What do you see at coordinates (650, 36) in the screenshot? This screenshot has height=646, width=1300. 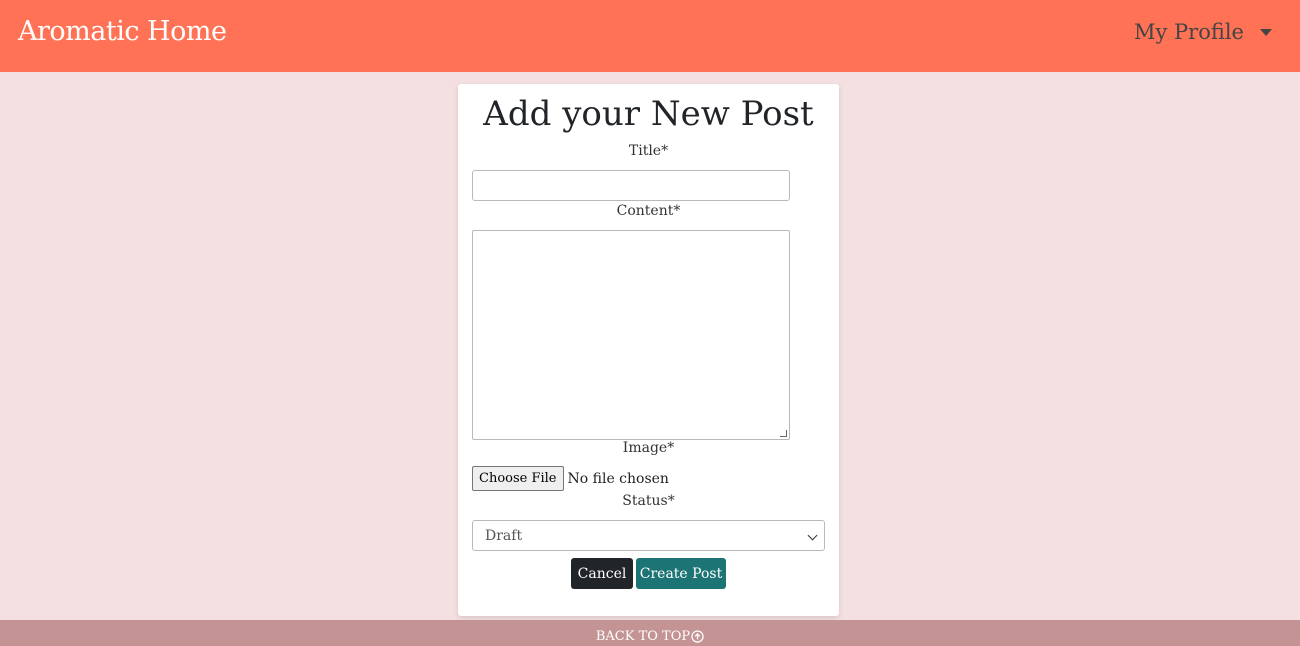 I see `navbar: Aromatic Home My Profile` at bounding box center [650, 36].